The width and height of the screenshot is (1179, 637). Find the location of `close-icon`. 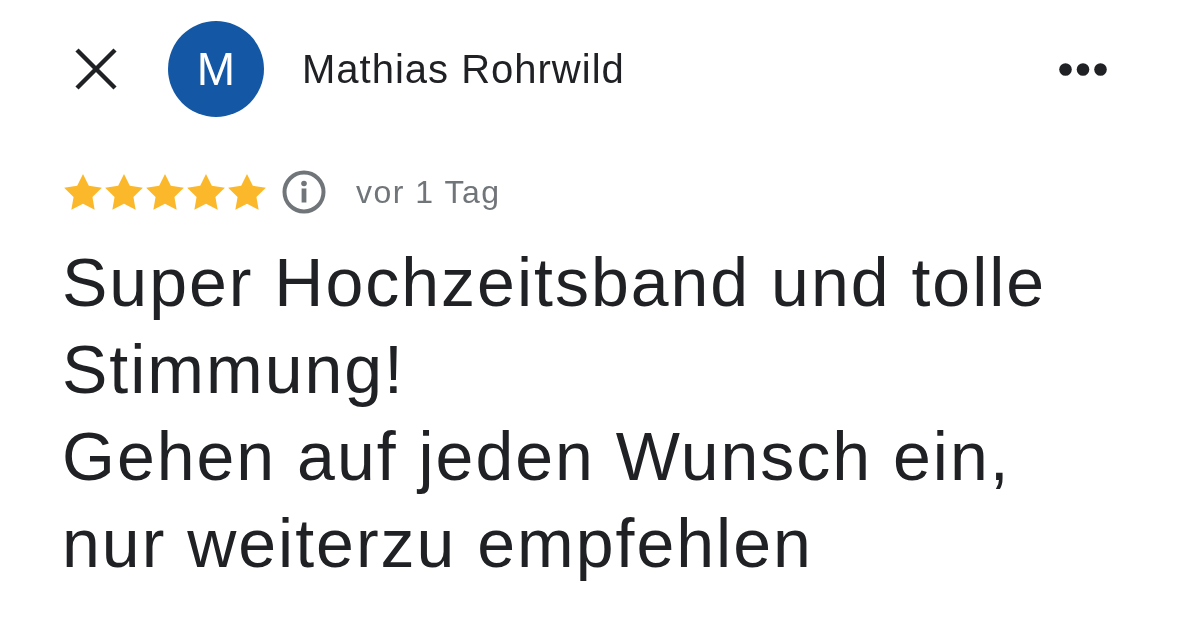

close-icon is located at coordinates (96, 69).